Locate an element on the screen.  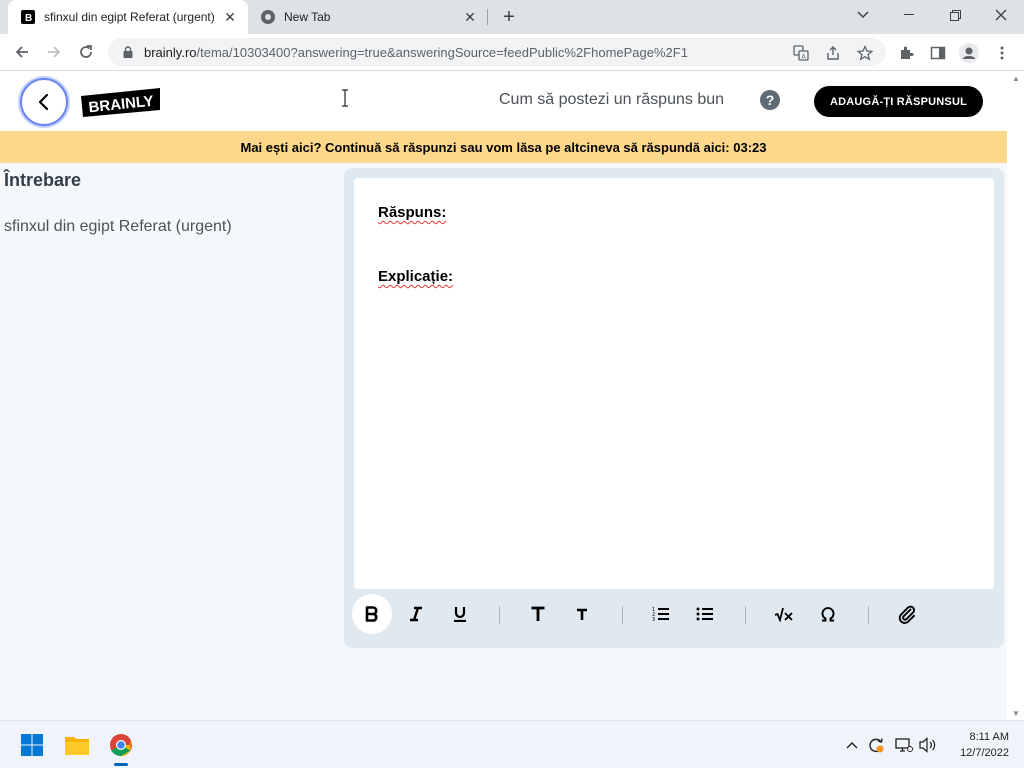
heading-small-icon is located at coordinates (582, 614).